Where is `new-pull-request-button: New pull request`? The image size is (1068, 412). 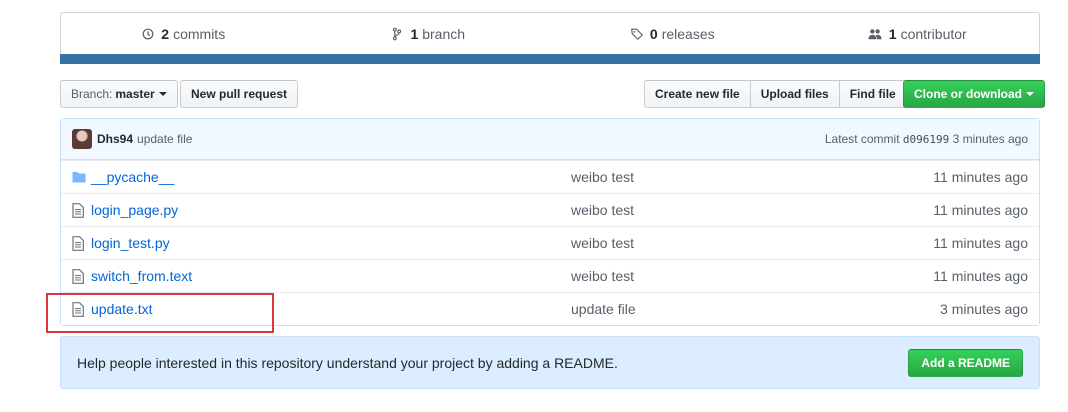 new-pull-request-button: New pull request is located at coordinates (239, 94).